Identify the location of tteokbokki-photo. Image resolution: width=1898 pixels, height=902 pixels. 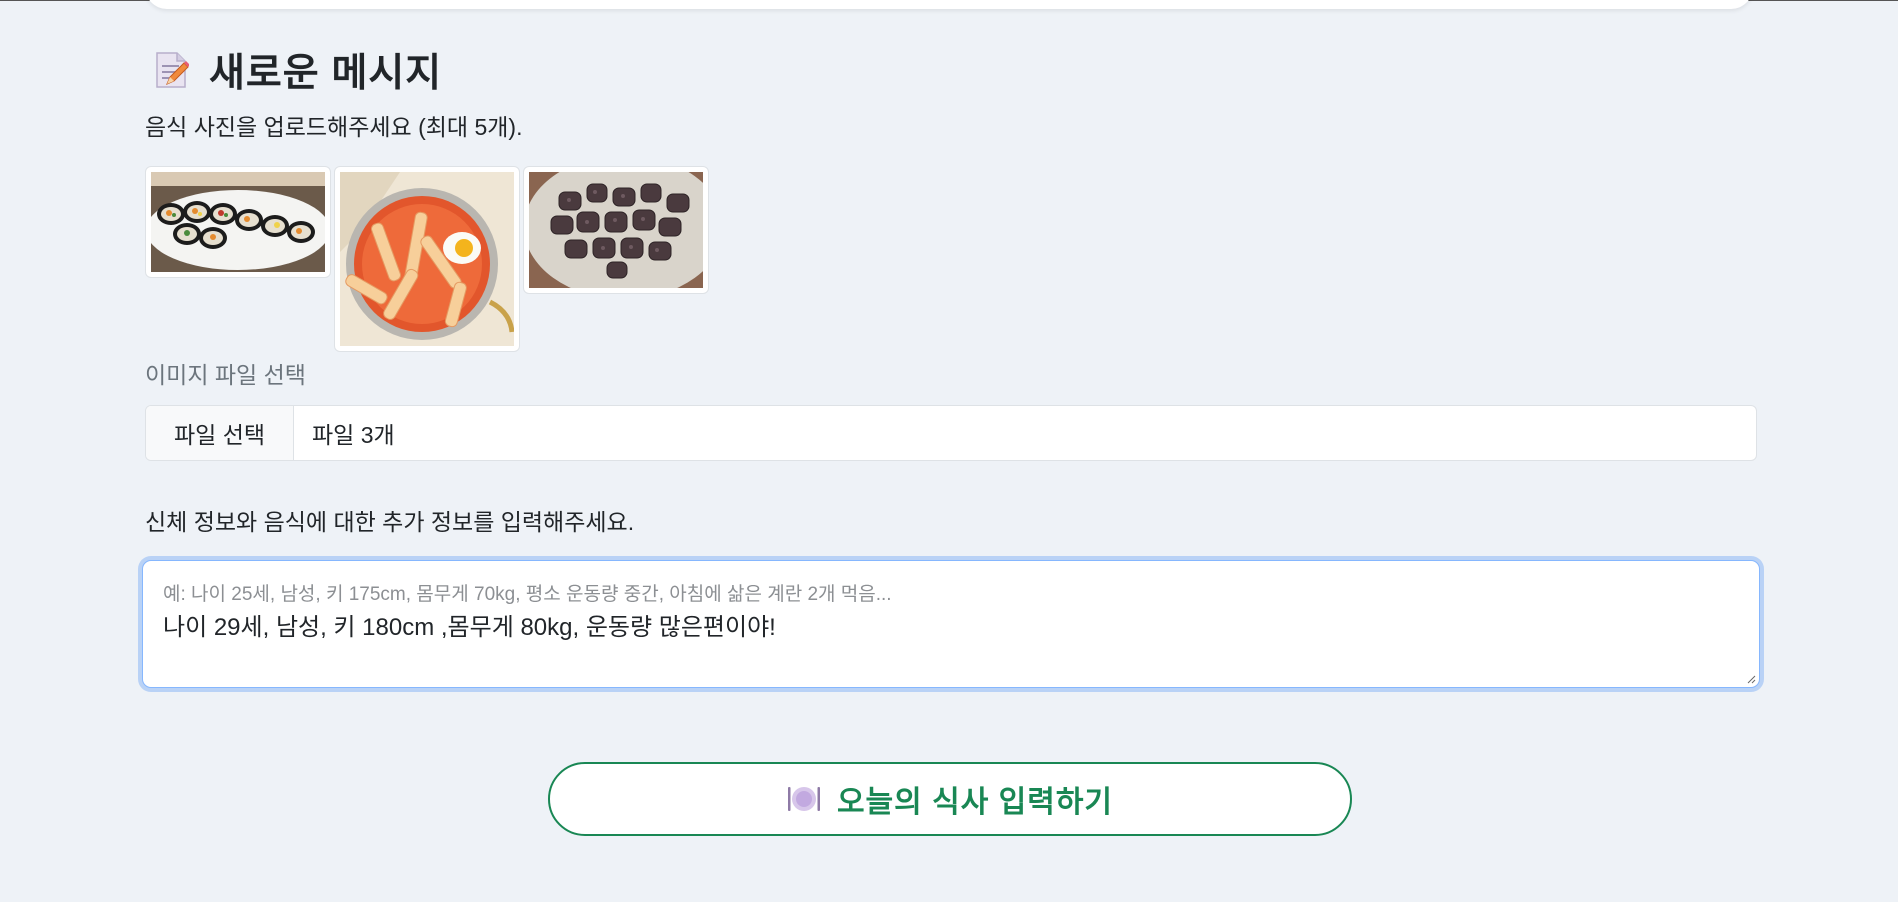
(427, 259).